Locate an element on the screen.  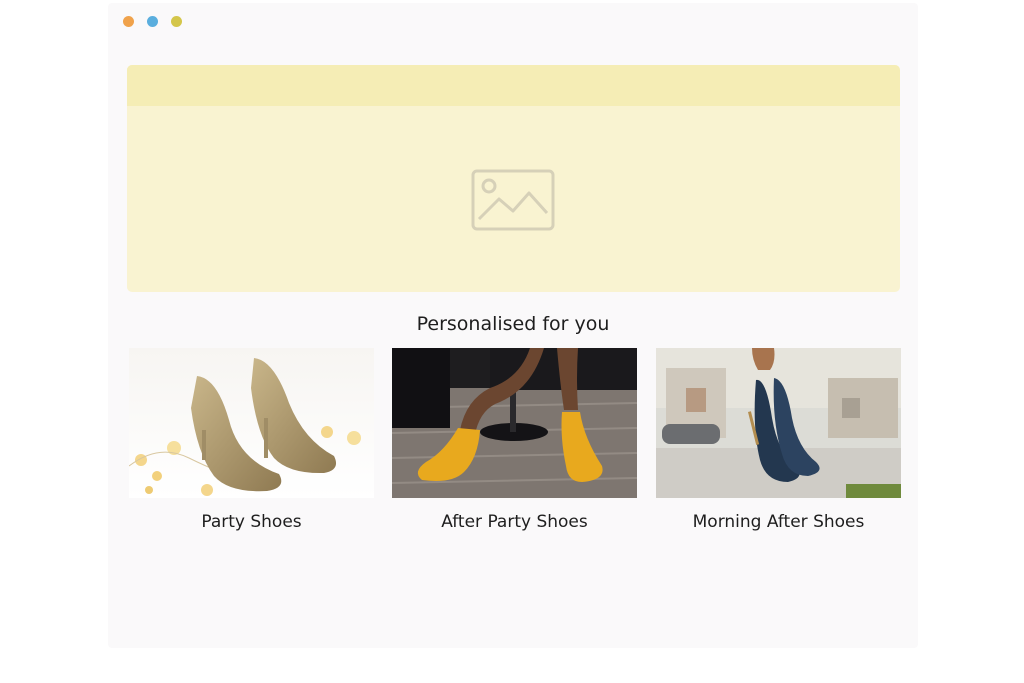
minimize-dot-icon is located at coordinates (152, 21).